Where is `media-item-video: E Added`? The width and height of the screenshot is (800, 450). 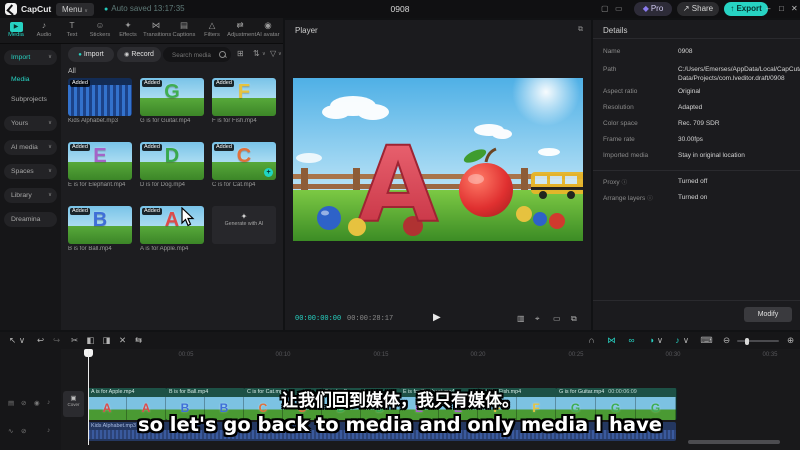
media-item-video: E Added is located at coordinates (100, 161).